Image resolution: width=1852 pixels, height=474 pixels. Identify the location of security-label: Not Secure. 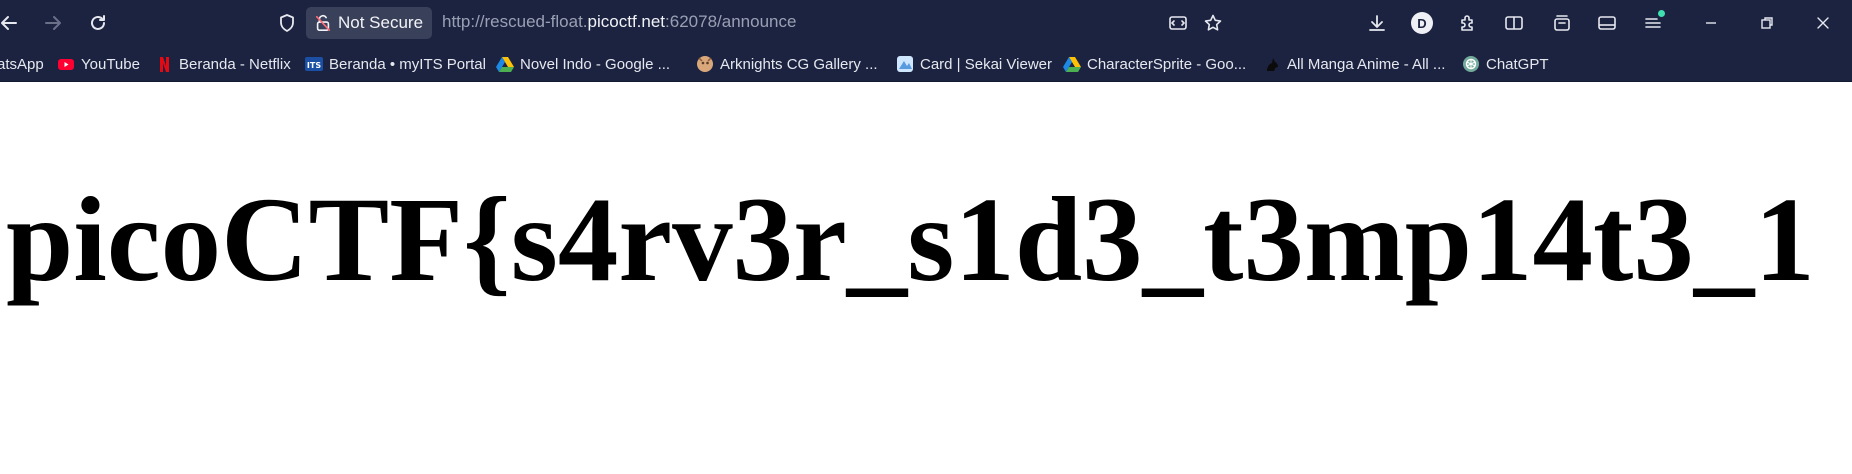
(381, 22).